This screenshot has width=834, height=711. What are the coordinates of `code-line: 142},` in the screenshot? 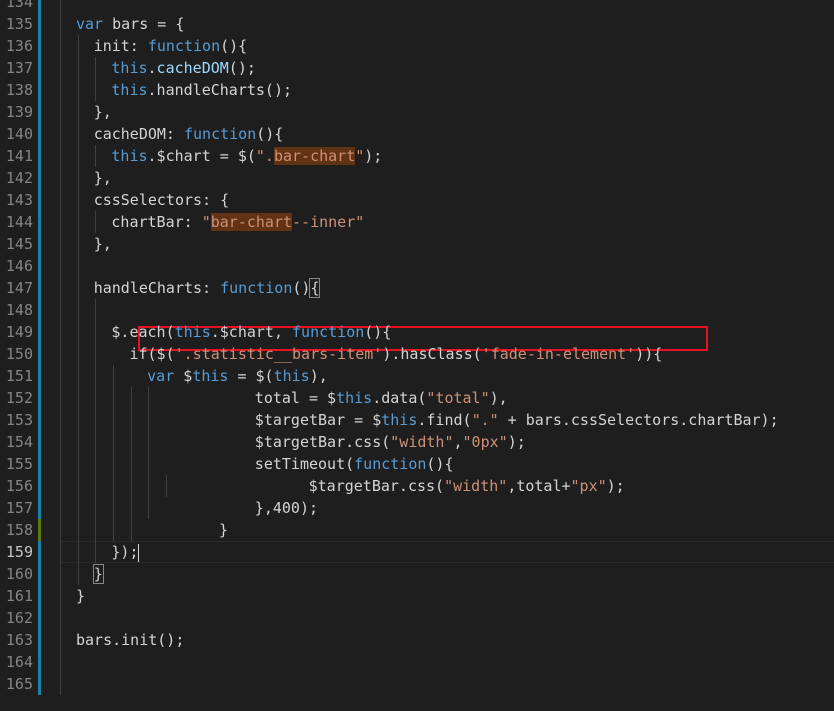 It's located at (417, 178).